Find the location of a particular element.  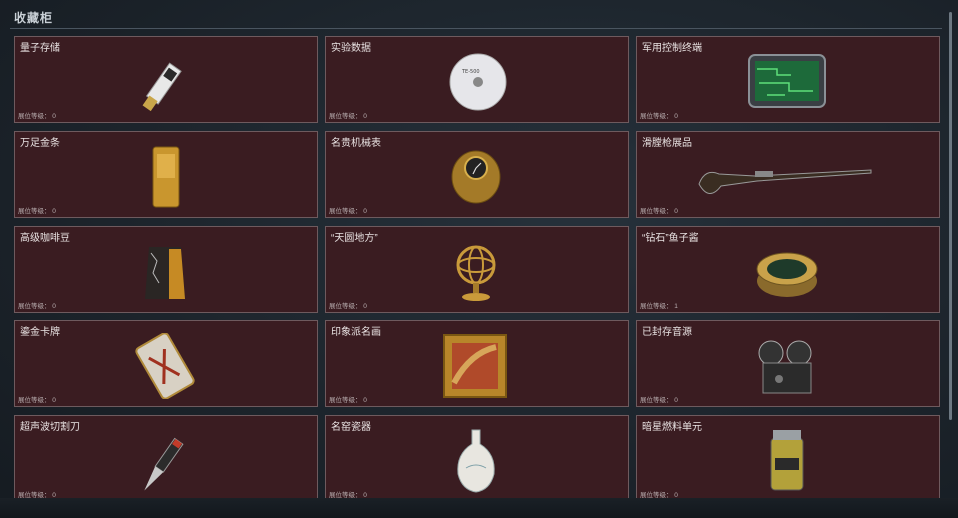

gilded-card-icon is located at coordinates (165, 366).